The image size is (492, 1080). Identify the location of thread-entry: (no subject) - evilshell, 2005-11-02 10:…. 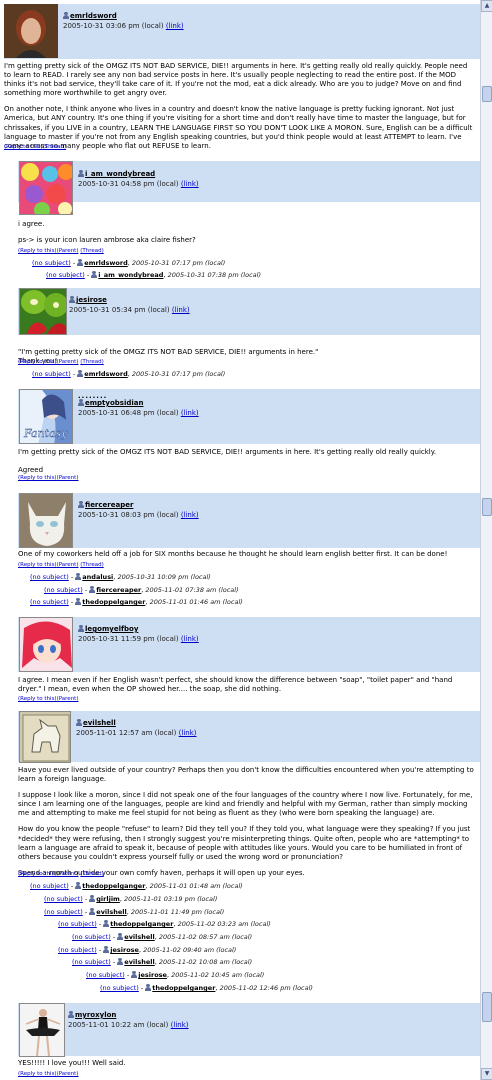
(162, 962).